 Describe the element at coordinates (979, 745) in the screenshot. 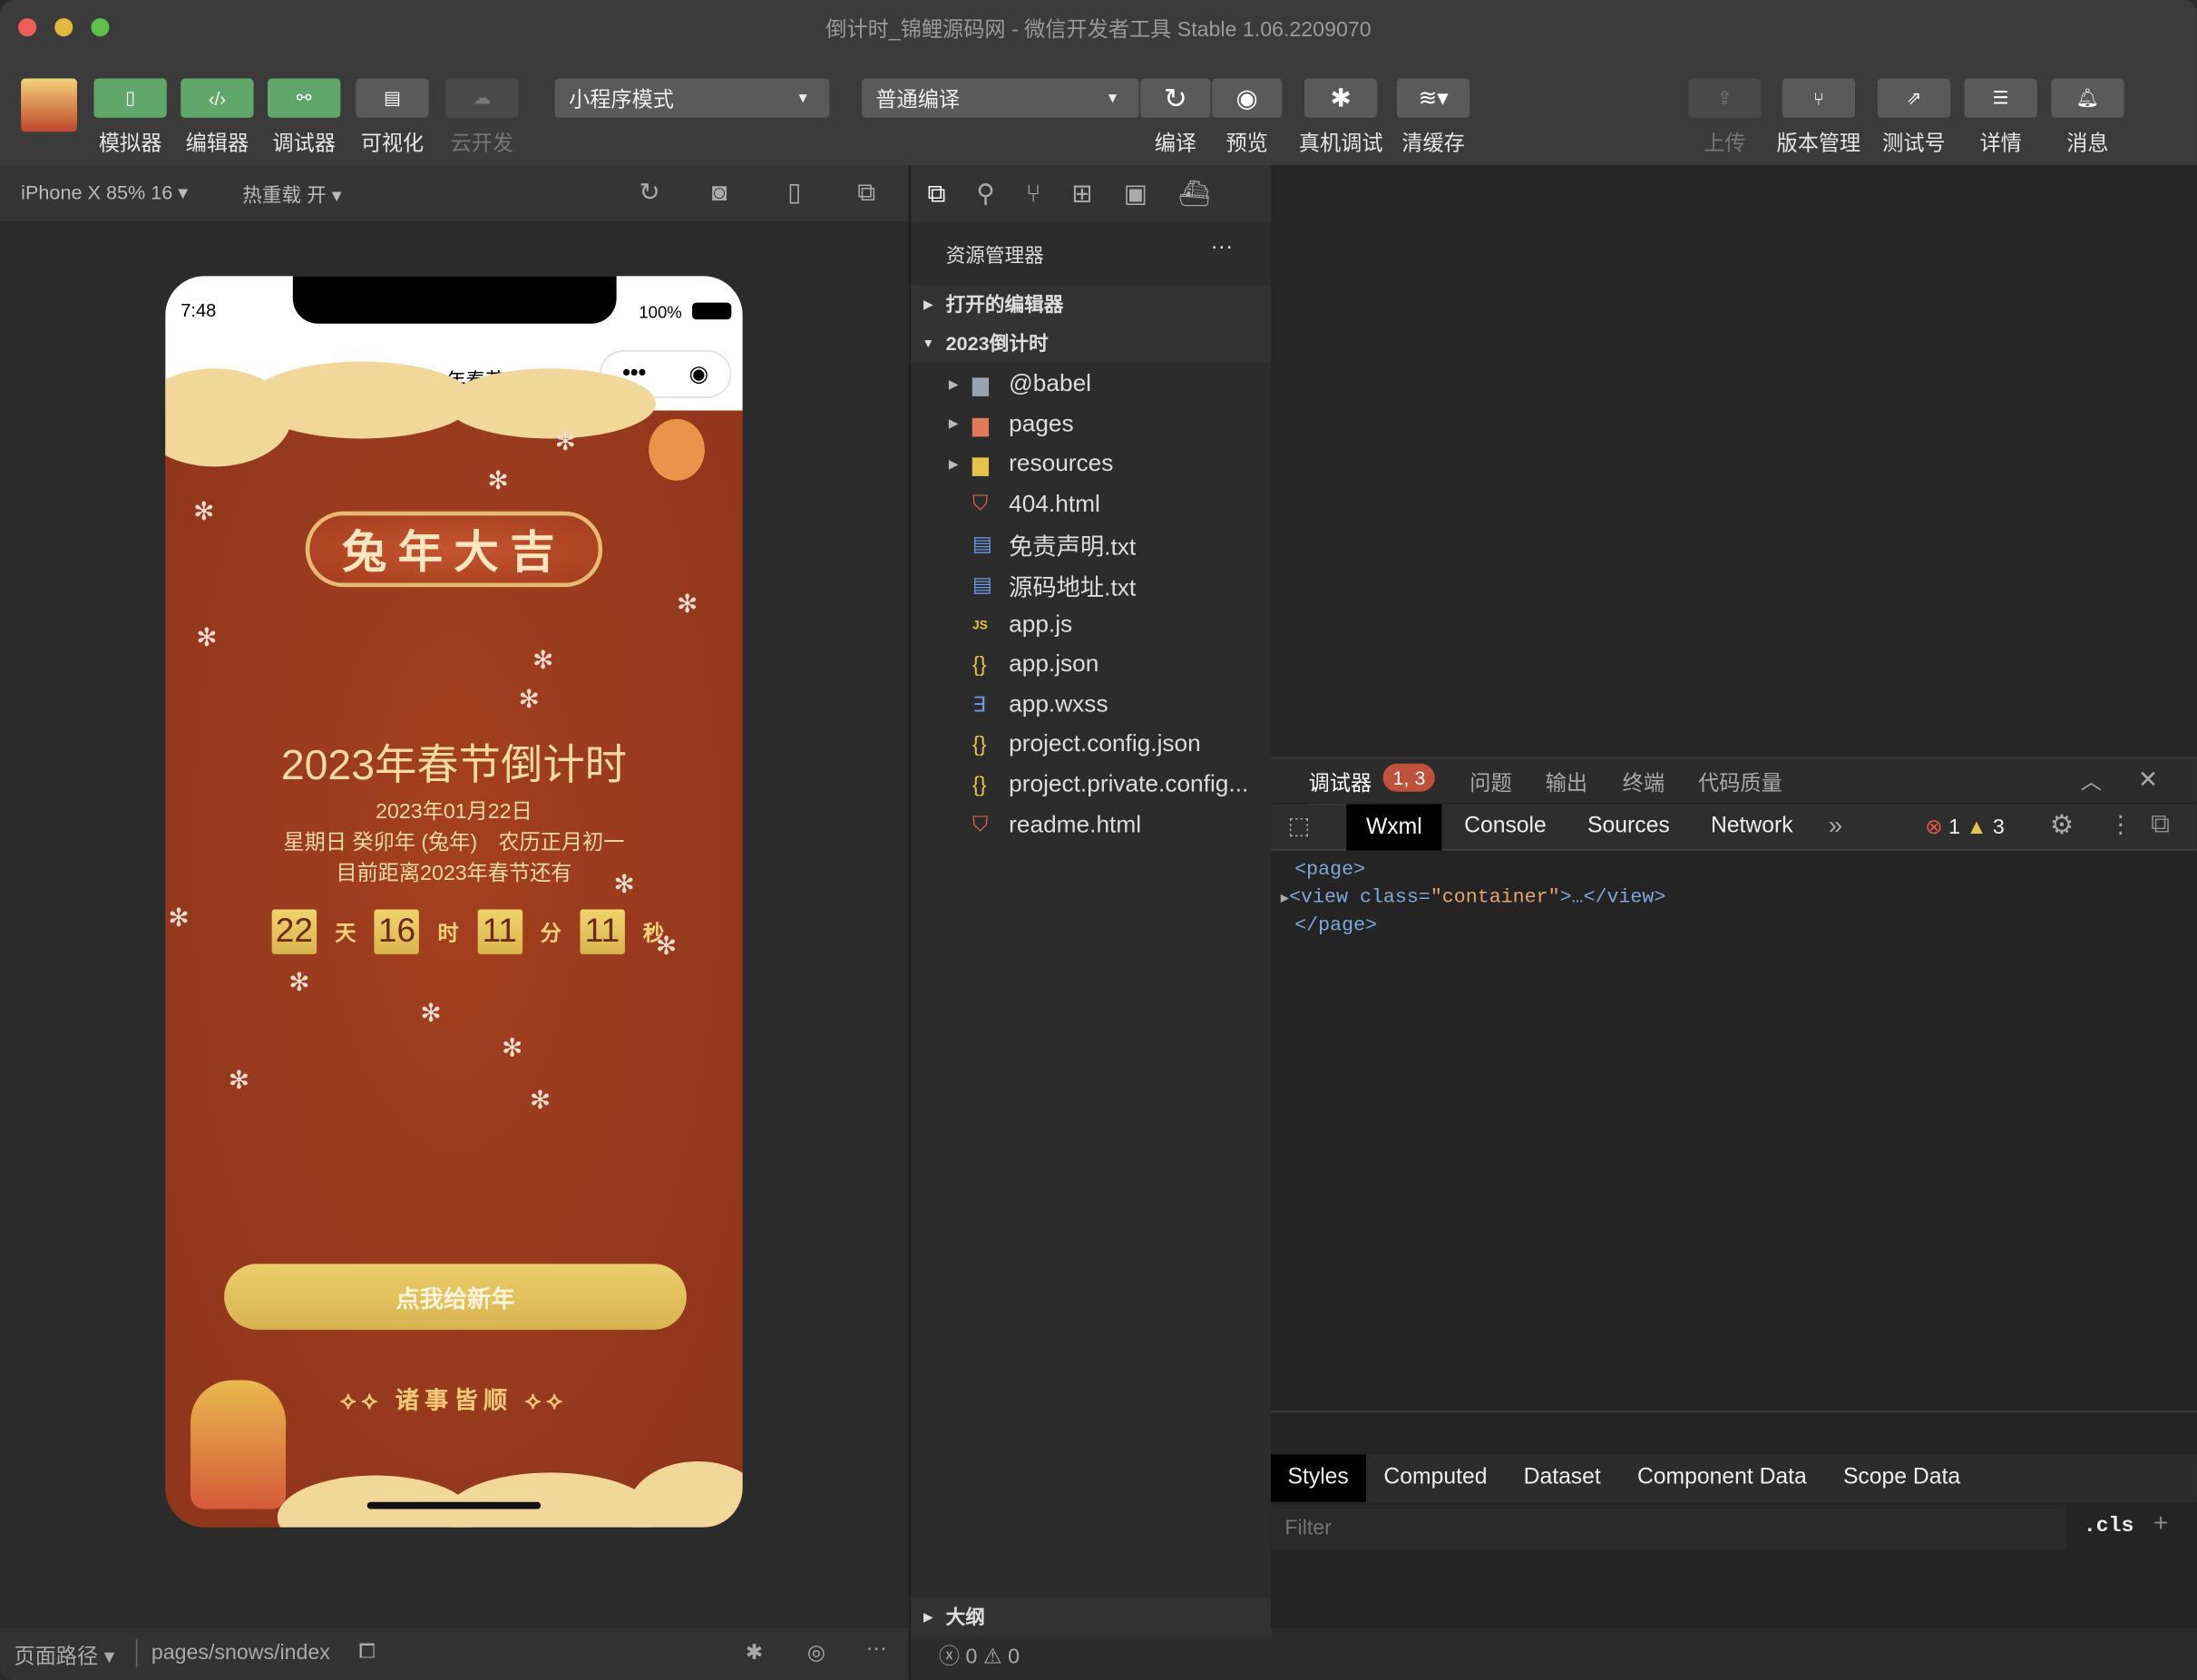

I see `json-file-icon: {}` at that location.